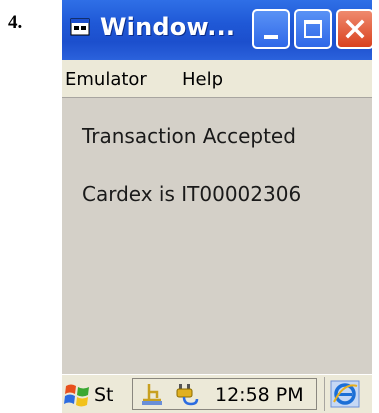 The width and height of the screenshot is (379, 413). Describe the element at coordinates (189, 136) in the screenshot. I see `transaction-status-text: Transaction Accepted` at that location.